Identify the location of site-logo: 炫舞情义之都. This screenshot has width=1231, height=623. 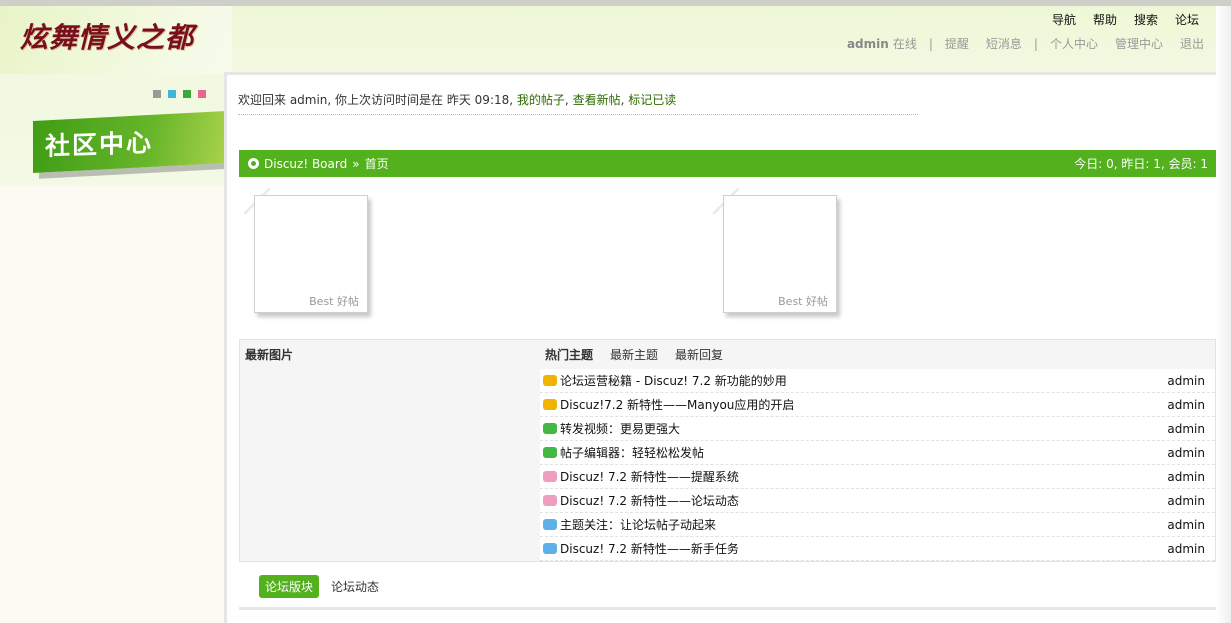
(107, 36).